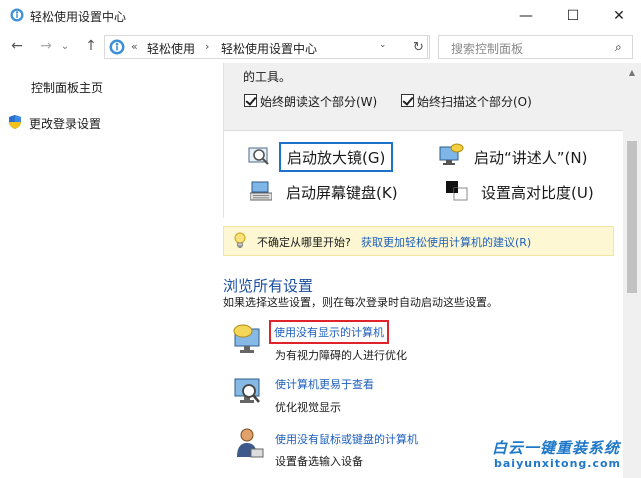  What do you see at coordinates (17, 46) in the screenshot?
I see `back-button: ←` at bounding box center [17, 46].